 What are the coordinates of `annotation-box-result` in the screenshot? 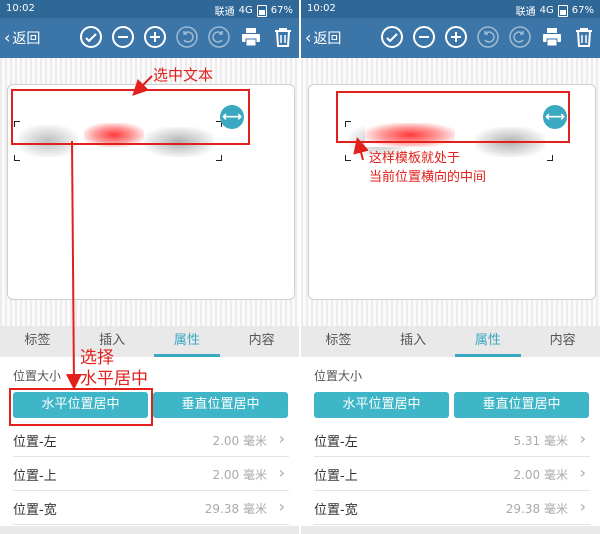 It's located at (453, 117).